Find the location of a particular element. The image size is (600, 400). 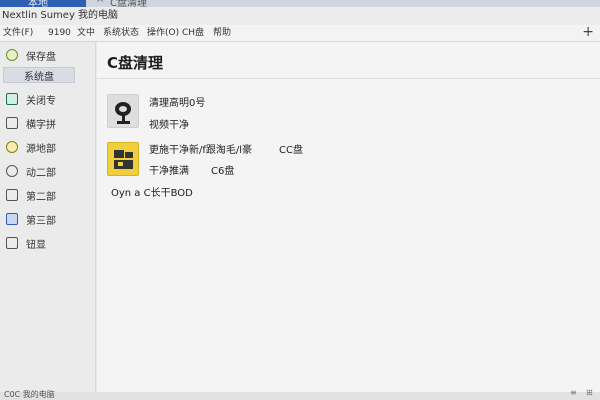

sidebar: 保存盘 系统盘 关闭专 横字拼 源地部 动二部 第二部 第三部 钮显 is located at coordinates (48, 217).